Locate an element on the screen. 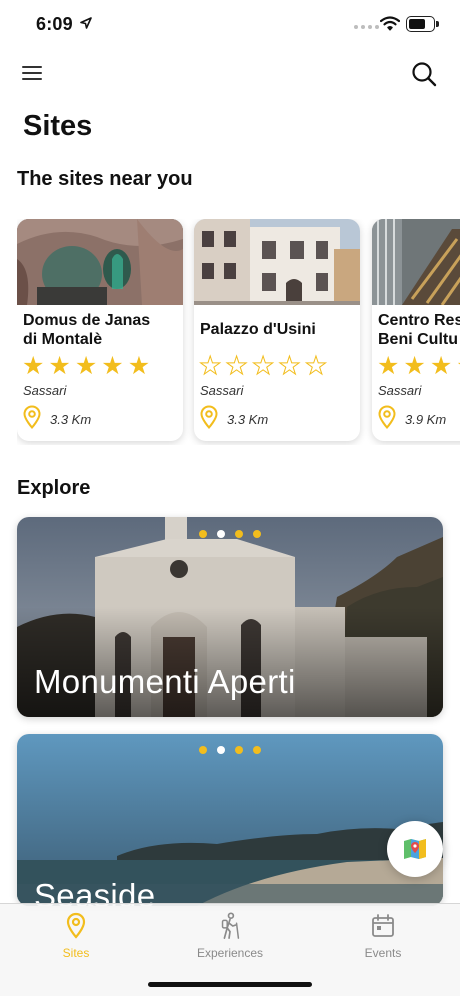  site-name: Palazzo d'Usini is located at coordinates (258, 329).